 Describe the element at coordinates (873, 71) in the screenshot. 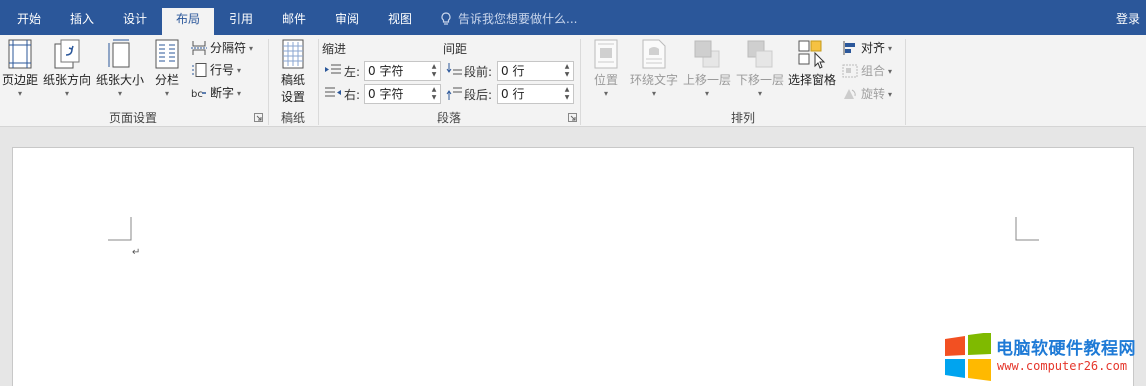

I see `group-label: 组合` at that location.